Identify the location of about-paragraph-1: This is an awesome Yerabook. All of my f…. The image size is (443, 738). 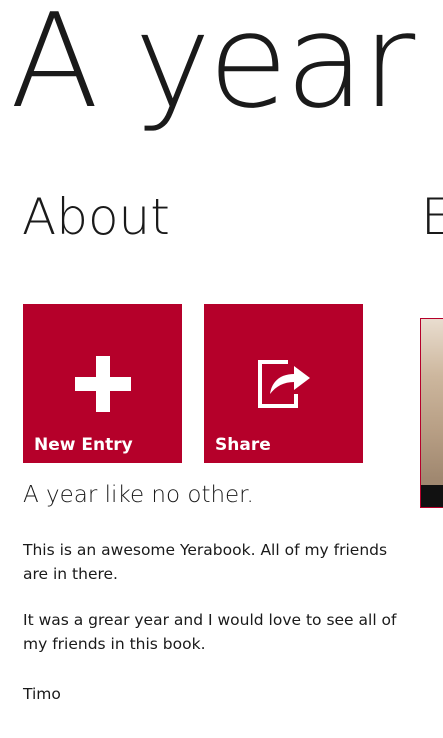
(205, 562).